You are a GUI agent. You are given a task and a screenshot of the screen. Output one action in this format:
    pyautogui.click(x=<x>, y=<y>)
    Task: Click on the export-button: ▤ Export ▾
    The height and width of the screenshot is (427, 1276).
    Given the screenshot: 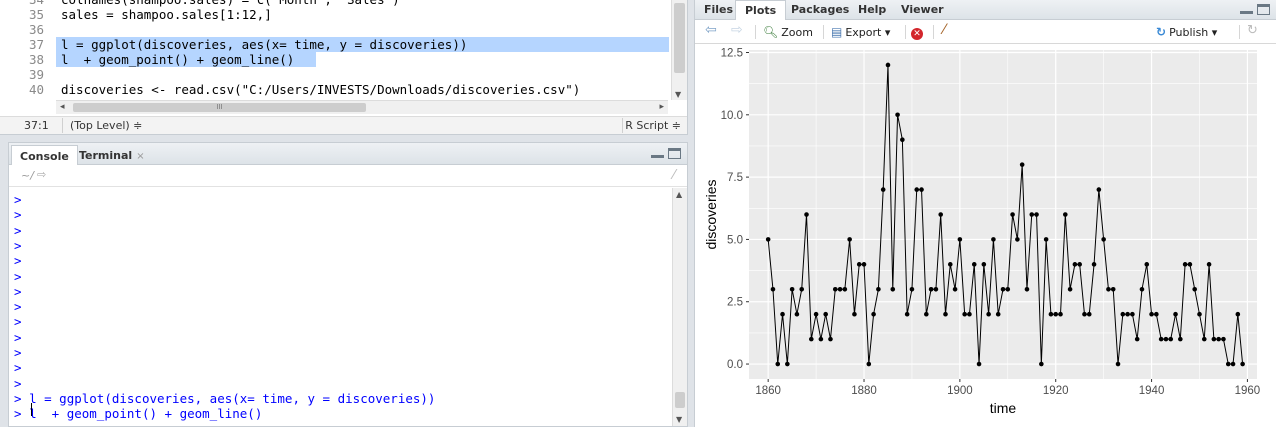 What is the action you would take?
    pyautogui.click(x=860, y=32)
    